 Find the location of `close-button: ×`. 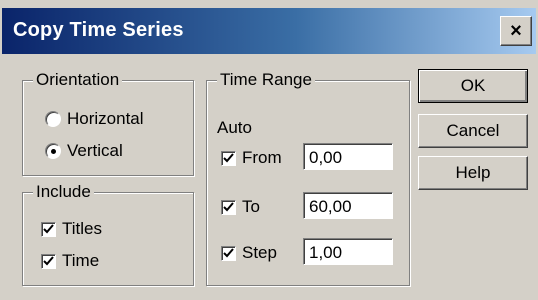

close-button: × is located at coordinates (516, 31).